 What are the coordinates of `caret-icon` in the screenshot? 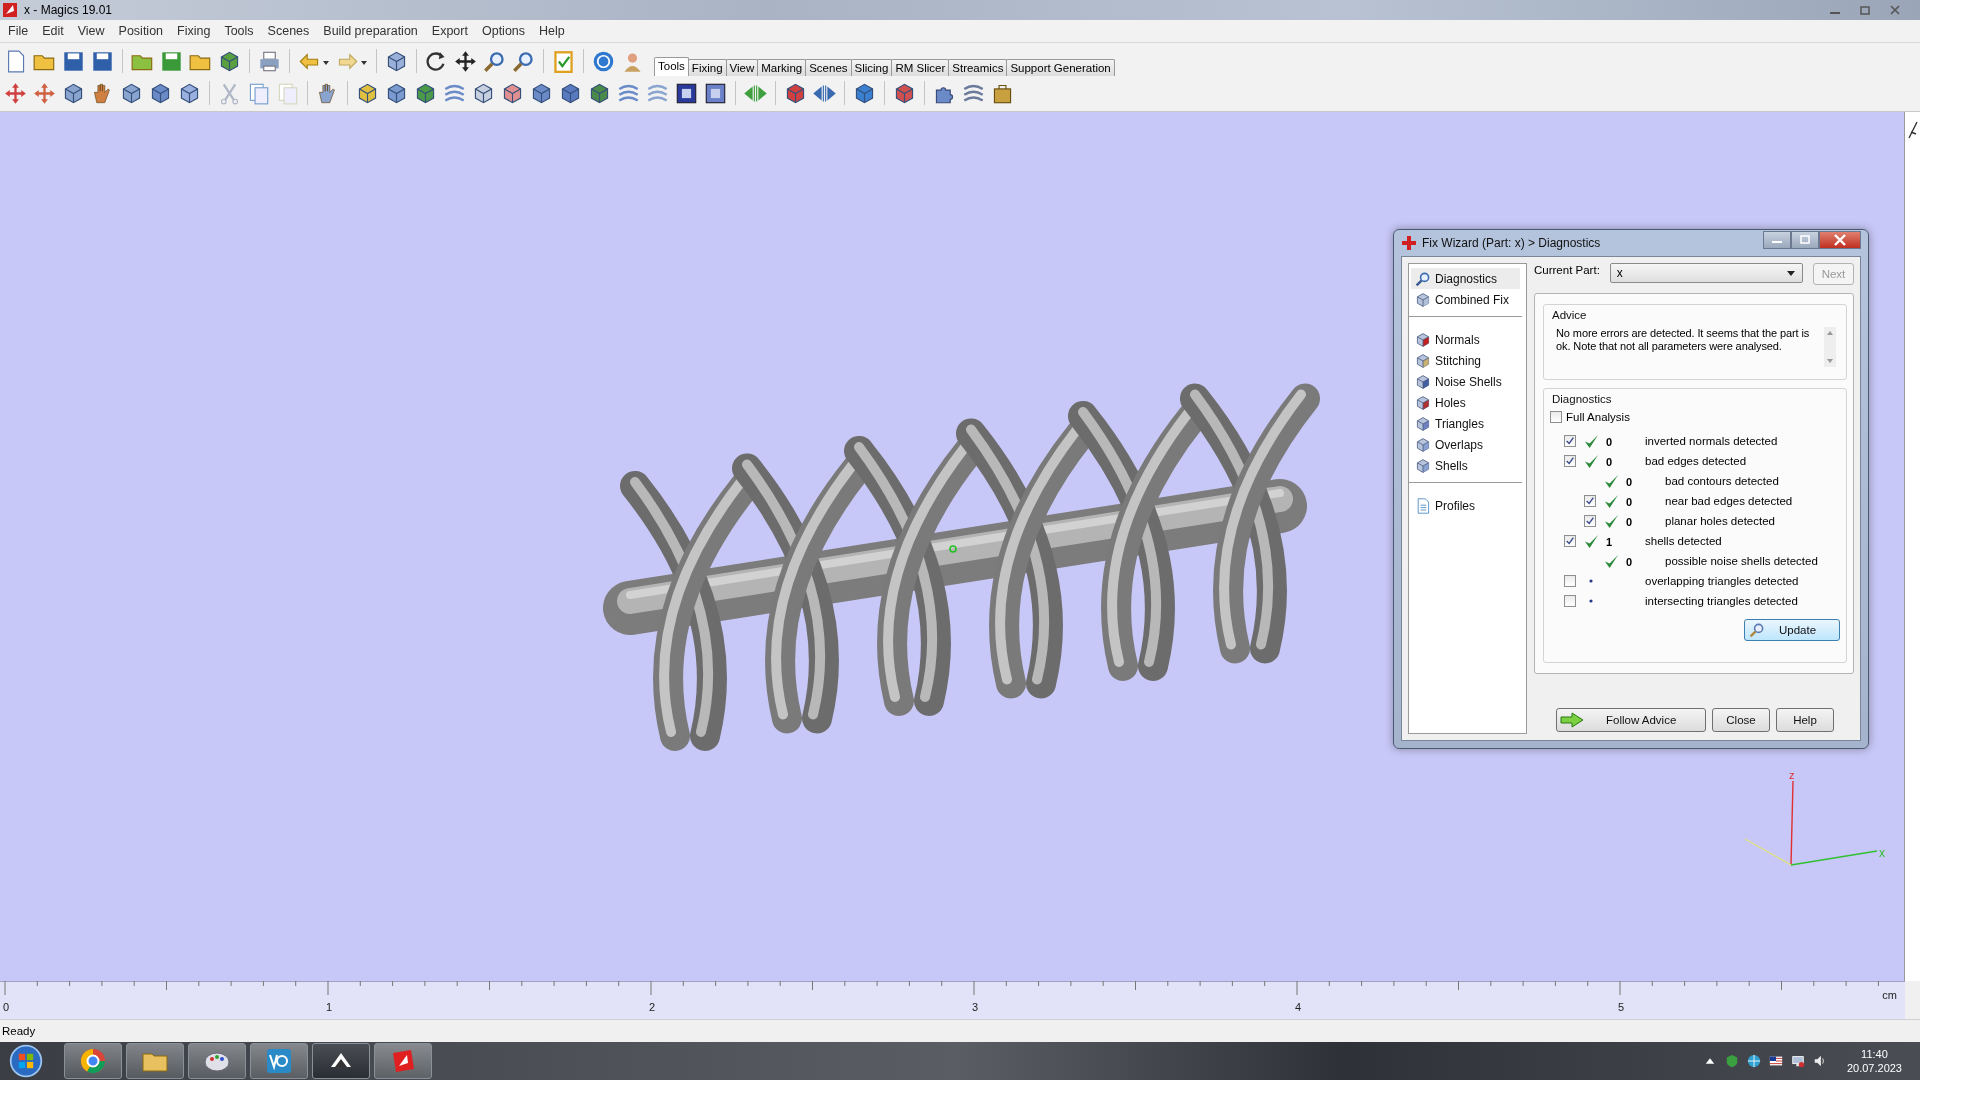 It's located at (1791, 273).